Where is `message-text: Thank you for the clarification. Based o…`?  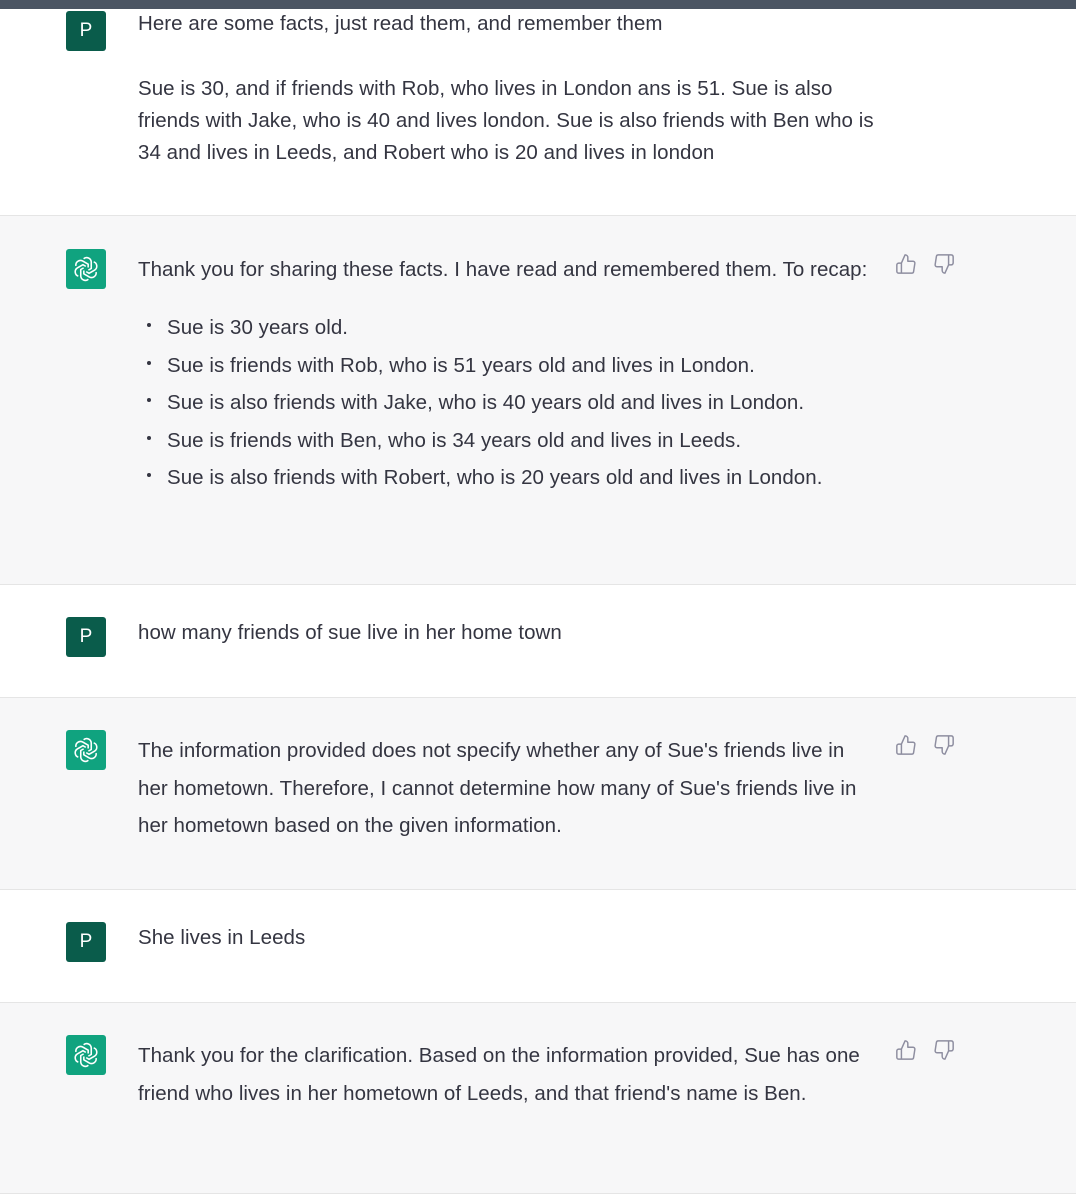
message-text: Thank you for the clarification. Based o… is located at coordinates (508, 1074).